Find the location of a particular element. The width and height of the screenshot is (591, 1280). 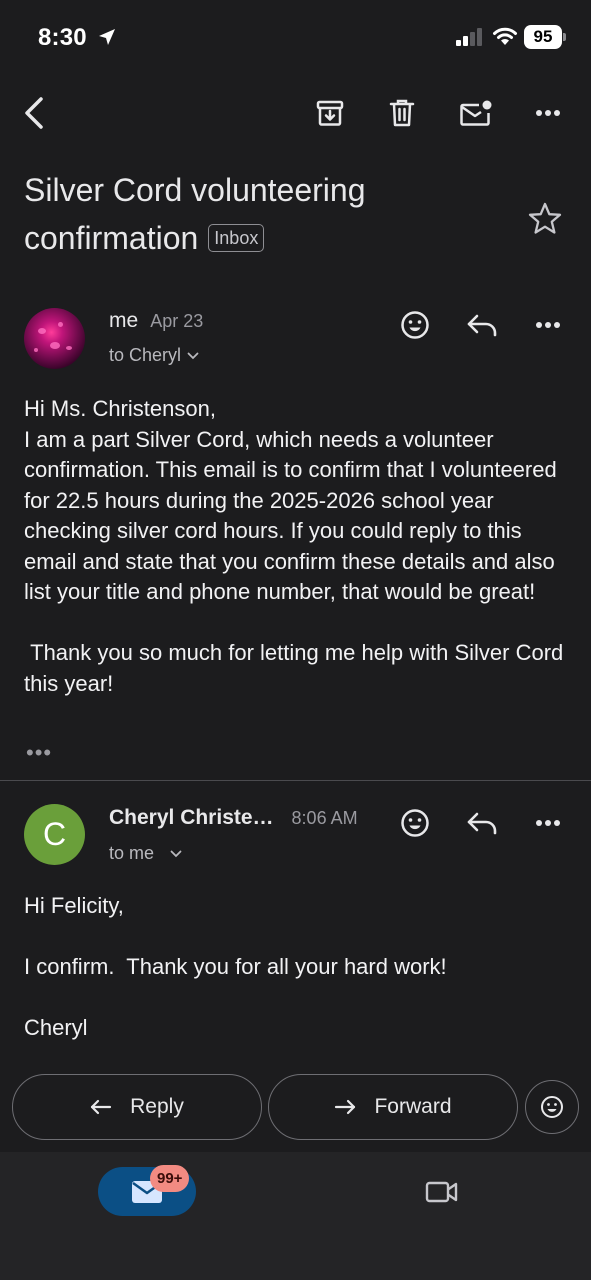

delete-button is located at coordinates (402, 113).